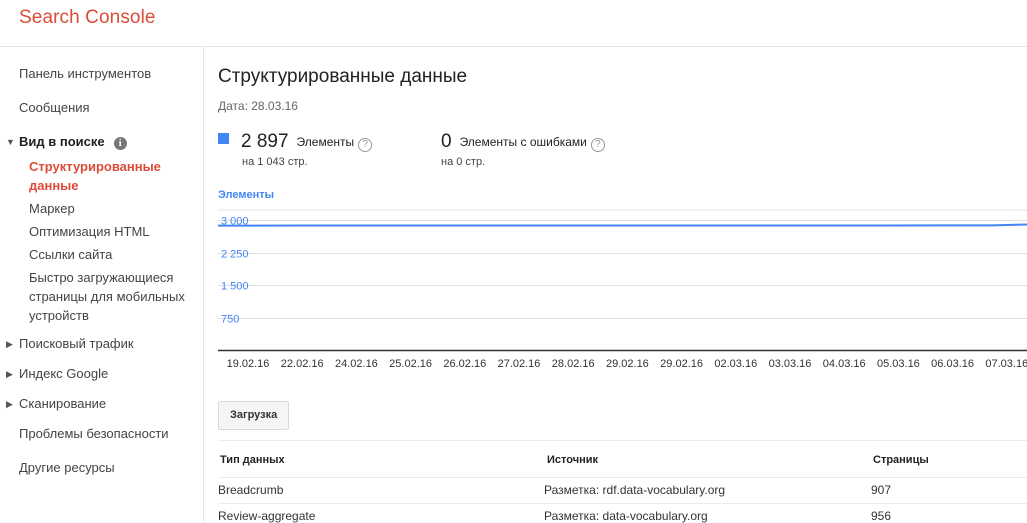 The height and width of the screenshot is (523, 1027). I want to click on table-header: Тип данных Источник Страницы, so click(622, 459).